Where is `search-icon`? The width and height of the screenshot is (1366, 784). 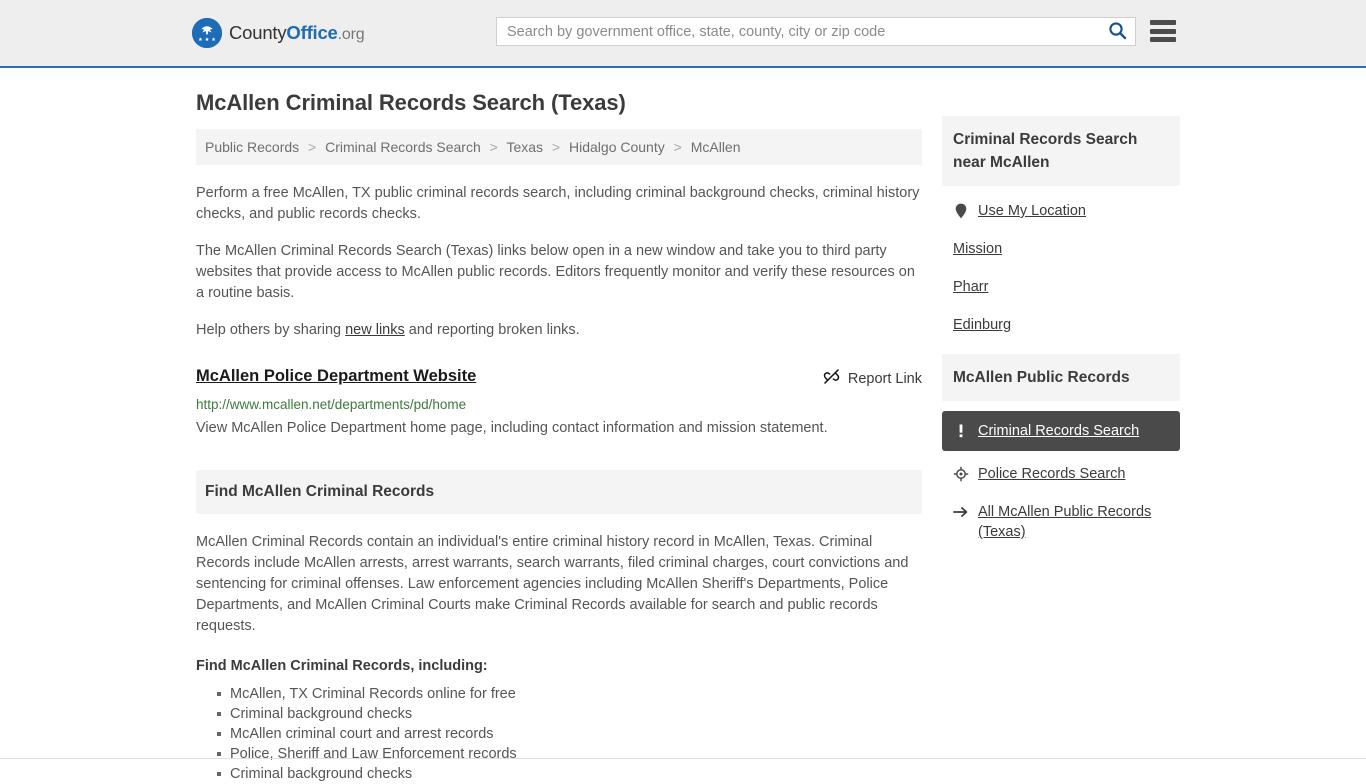
search-icon is located at coordinates (1117, 32).